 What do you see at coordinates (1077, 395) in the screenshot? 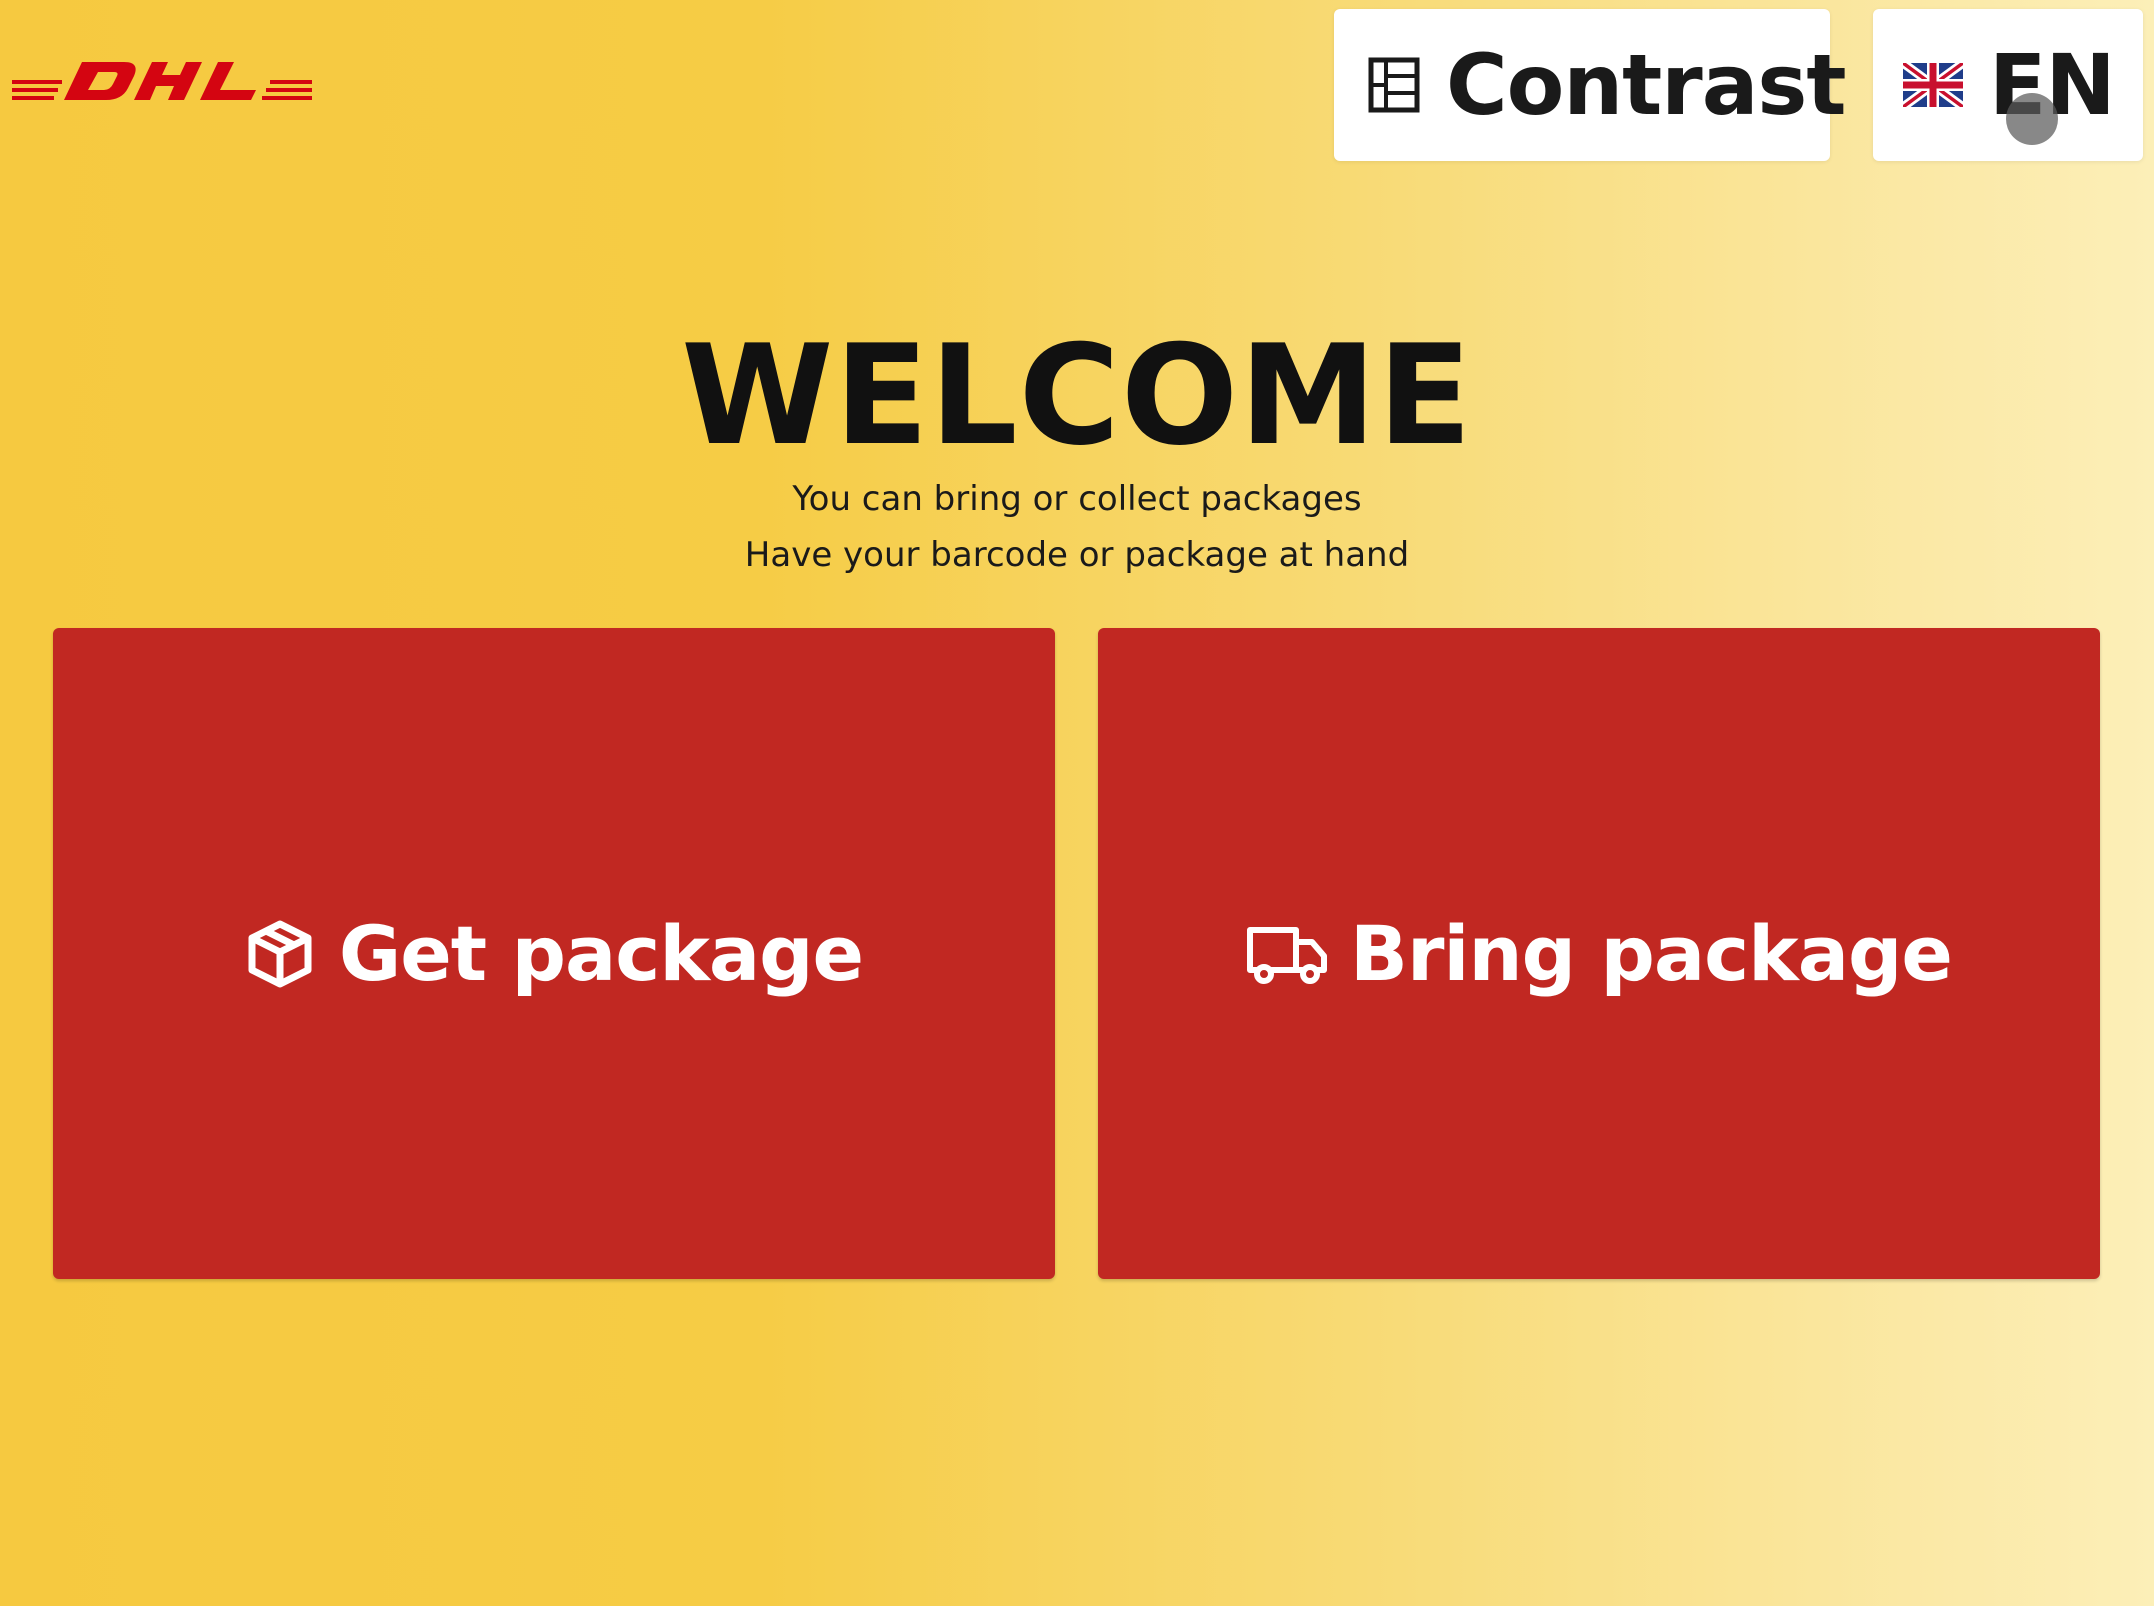
I see `page-title: WELCOME` at bounding box center [1077, 395].